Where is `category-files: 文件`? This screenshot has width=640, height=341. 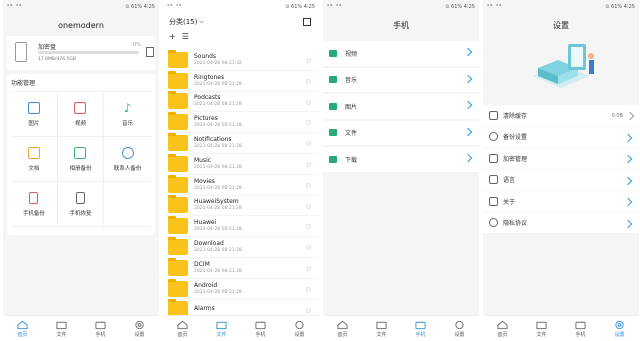
category-files: 文件 is located at coordinates (401, 132).